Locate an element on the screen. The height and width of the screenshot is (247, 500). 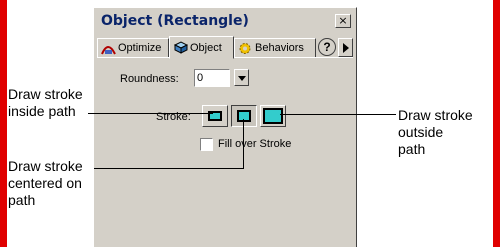
tab-optimize: Optimize is located at coordinates (133, 48).